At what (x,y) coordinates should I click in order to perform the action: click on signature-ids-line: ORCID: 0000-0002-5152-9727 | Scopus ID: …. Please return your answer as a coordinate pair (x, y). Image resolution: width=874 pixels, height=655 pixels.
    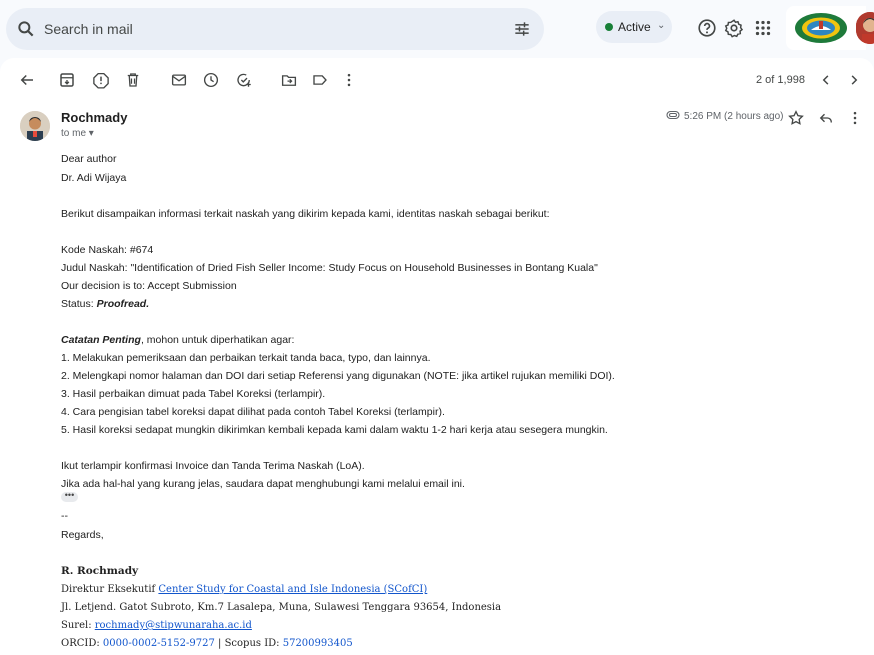
    Looking at the image, I should click on (207, 644).